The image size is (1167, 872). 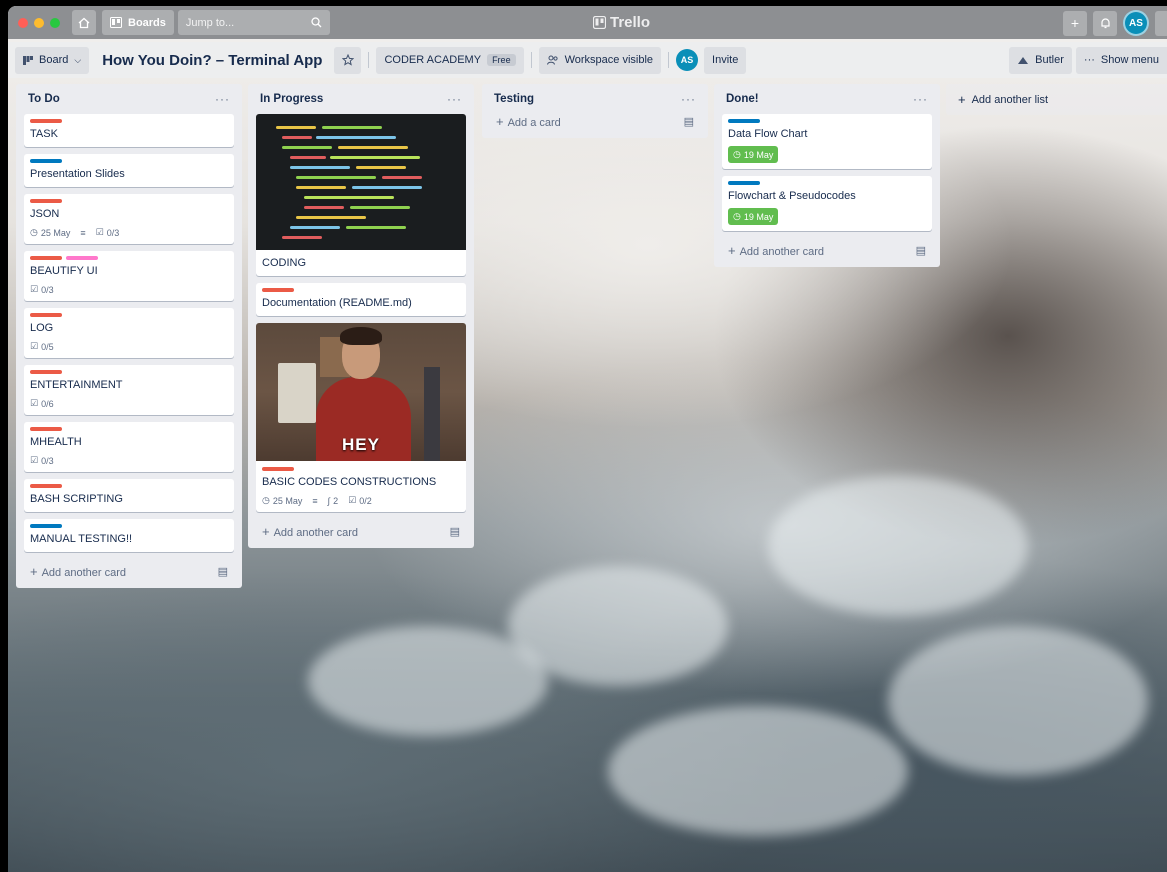 What do you see at coordinates (1089, 60) in the screenshot?
I see `ellipsis-icon: ···` at bounding box center [1089, 60].